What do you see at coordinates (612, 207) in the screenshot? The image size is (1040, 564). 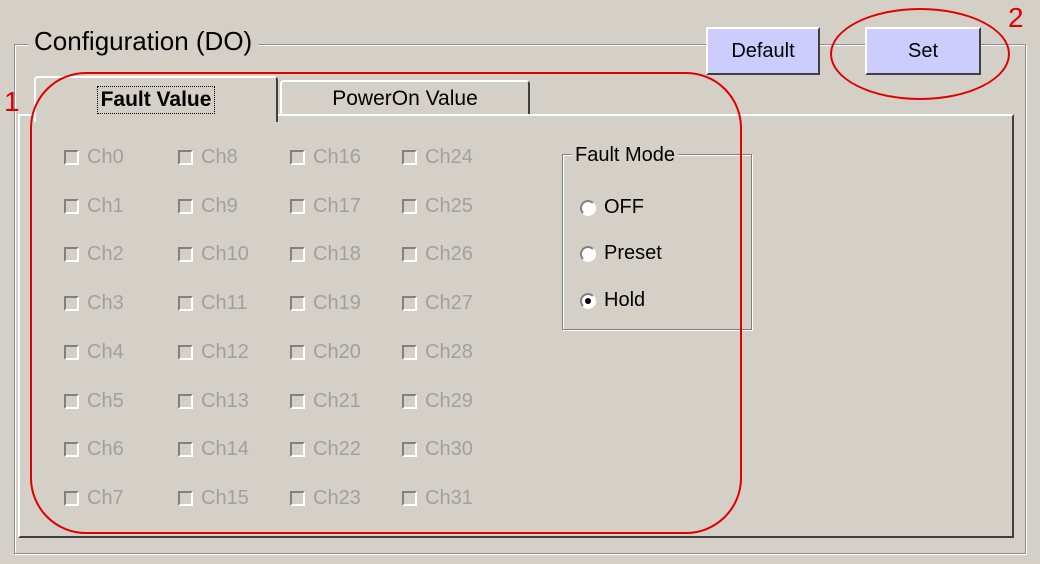 I see `radio-off: OFF` at bounding box center [612, 207].